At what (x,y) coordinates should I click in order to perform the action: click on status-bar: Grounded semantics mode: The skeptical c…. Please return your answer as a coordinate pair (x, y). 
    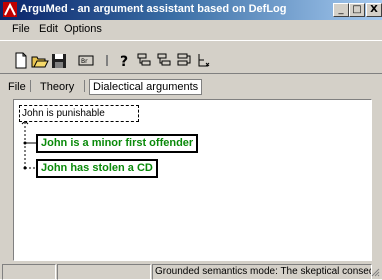
    Looking at the image, I should click on (191, 271).